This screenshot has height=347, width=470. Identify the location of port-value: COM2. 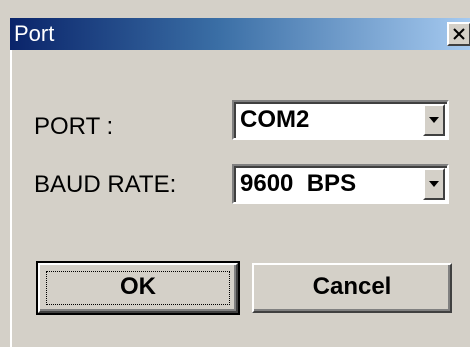
(275, 119).